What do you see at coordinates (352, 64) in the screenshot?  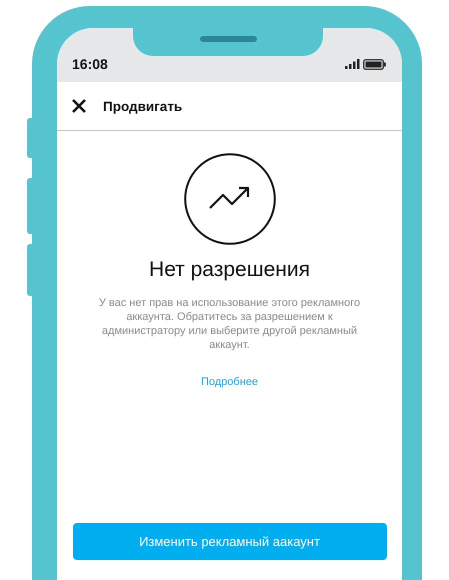 I see `signal-icon` at bounding box center [352, 64].